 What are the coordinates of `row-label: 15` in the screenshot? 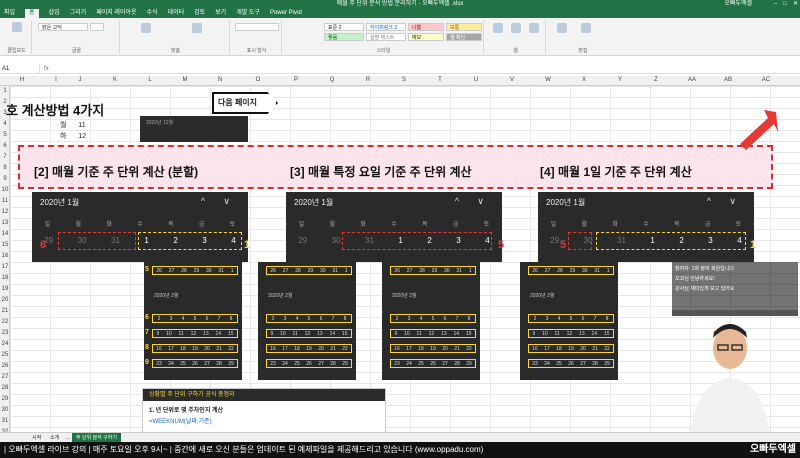 It's located at (5, 245).